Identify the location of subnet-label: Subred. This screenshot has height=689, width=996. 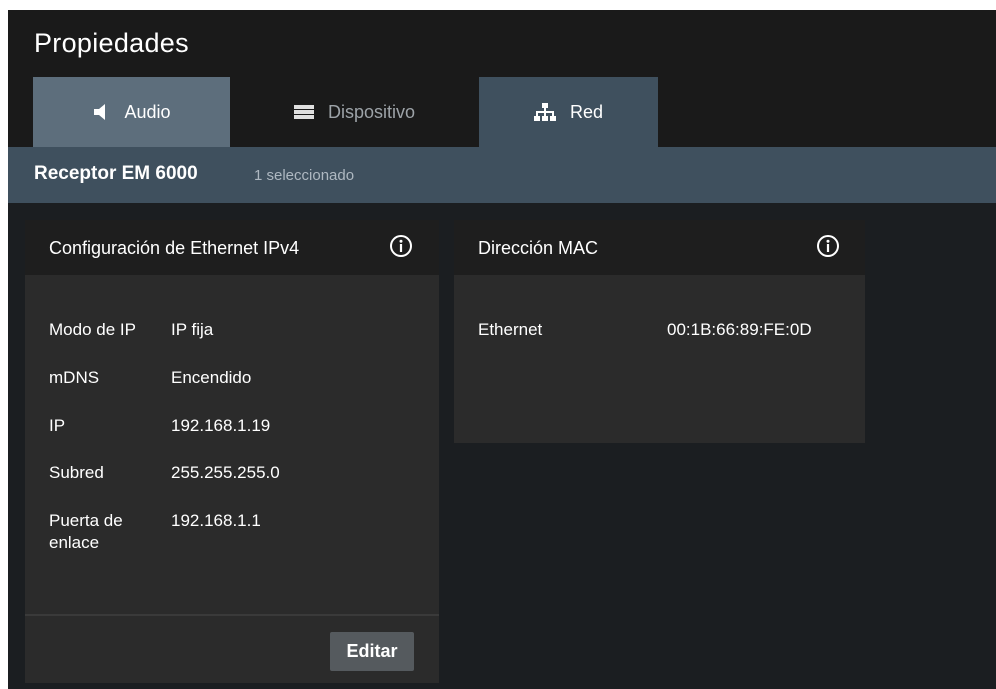
(76, 472).